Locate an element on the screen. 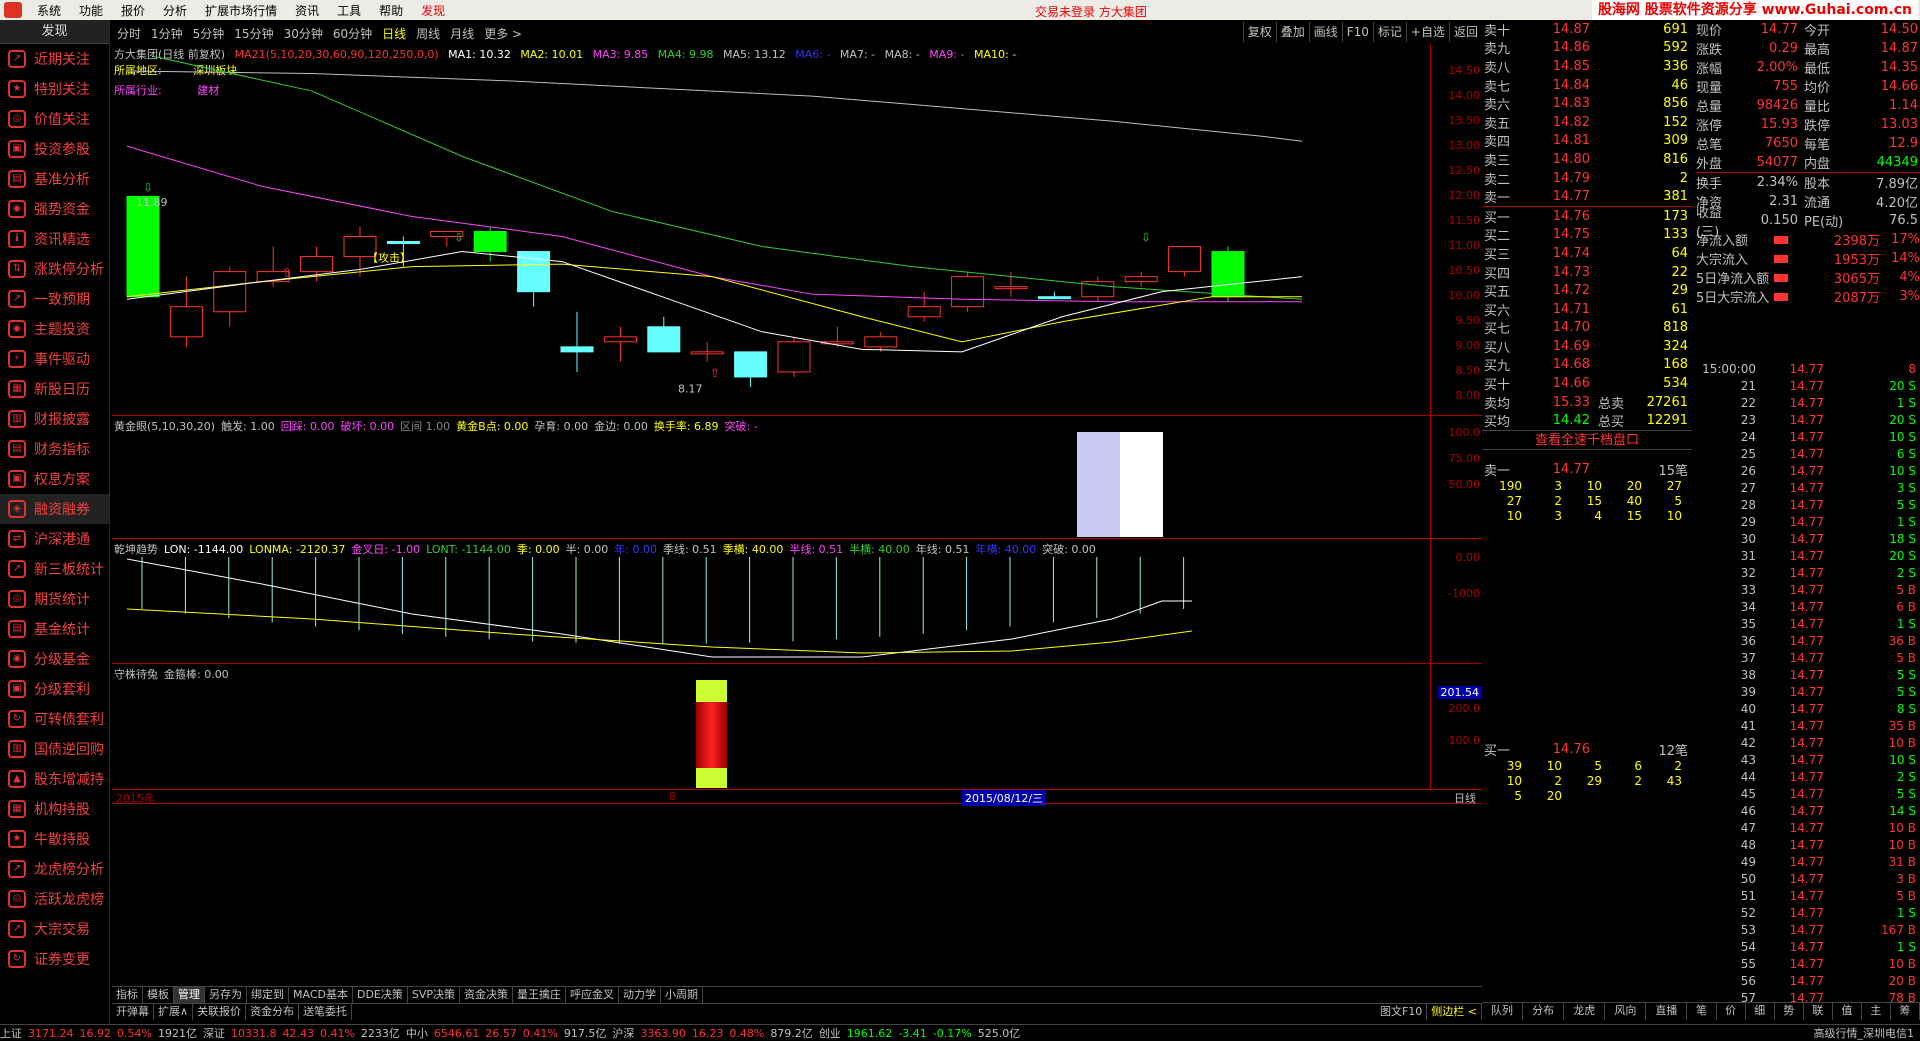  sidebar-item: ▥ 国债逆回购 is located at coordinates (54, 749).